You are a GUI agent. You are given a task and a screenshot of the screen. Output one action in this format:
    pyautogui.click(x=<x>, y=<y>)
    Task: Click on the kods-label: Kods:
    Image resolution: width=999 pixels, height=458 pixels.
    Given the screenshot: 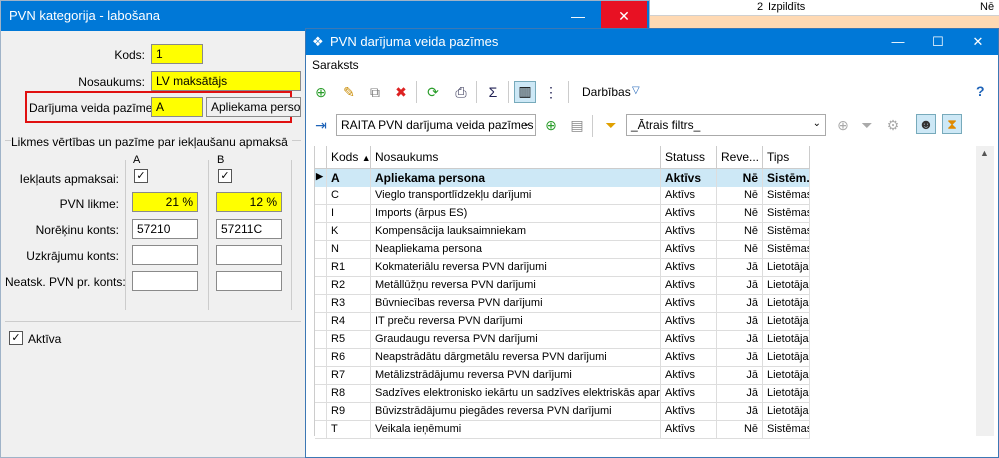 What is the action you would take?
    pyautogui.click(x=129, y=55)
    